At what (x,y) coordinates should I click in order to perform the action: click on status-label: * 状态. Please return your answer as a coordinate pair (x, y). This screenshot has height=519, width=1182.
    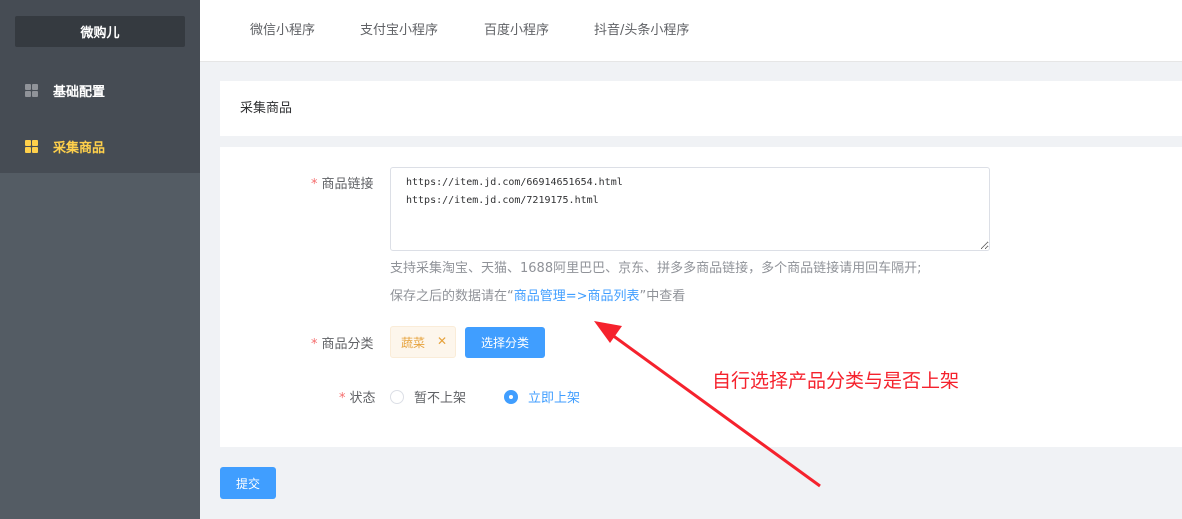
    Looking at the image, I should click on (357, 398).